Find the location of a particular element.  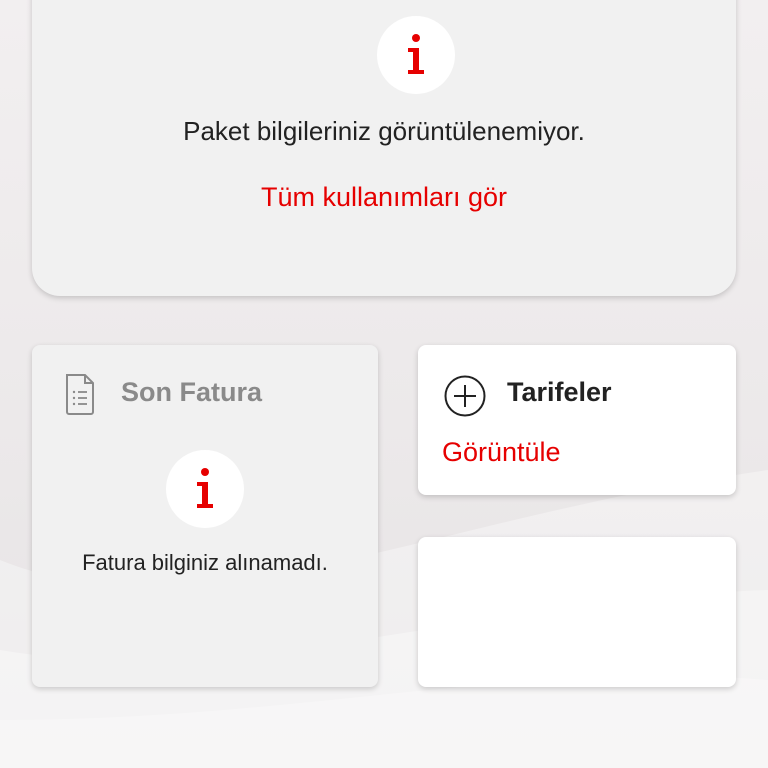

all-usage-link: Tüm kullanımları gör is located at coordinates (384, 197).